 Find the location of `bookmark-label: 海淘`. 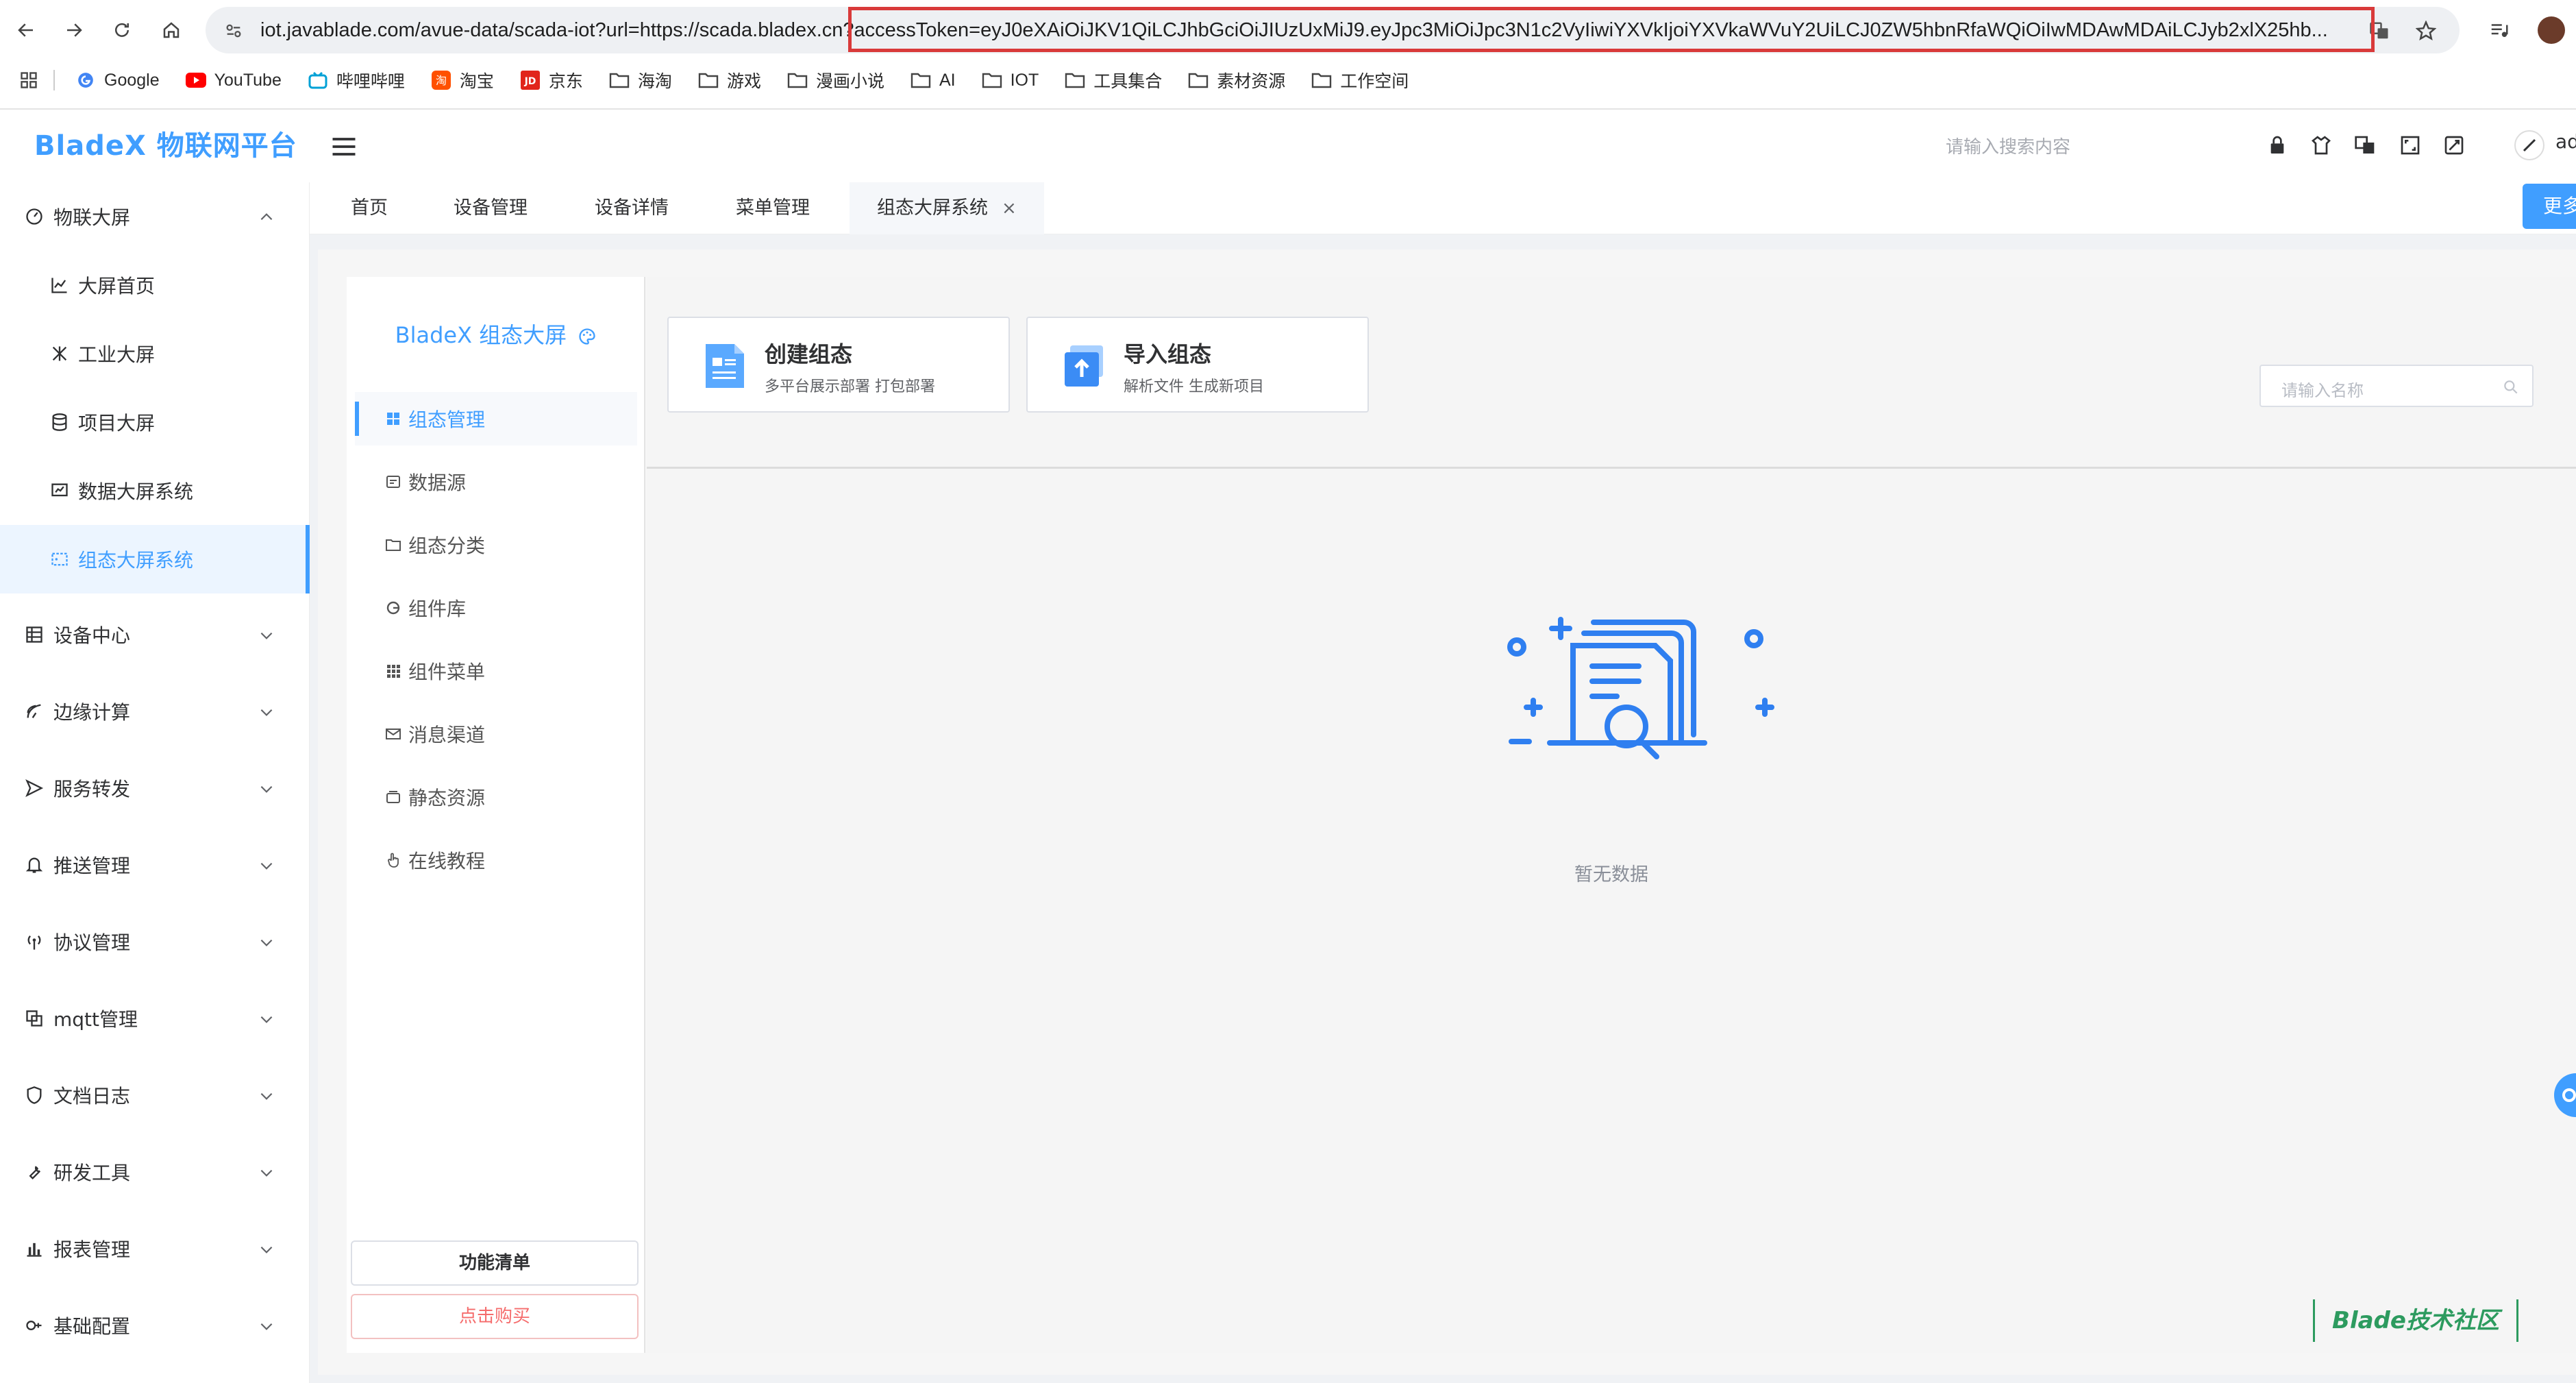

bookmark-label: 海淘 is located at coordinates (654, 81).